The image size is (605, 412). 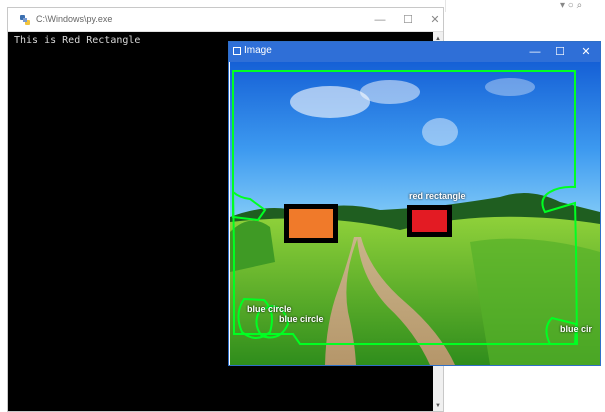 What do you see at coordinates (571, 5) in the screenshot?
I see `background-toolbar-glyphs: ▾ ○ ⌕` at bounding box center [571, 5].